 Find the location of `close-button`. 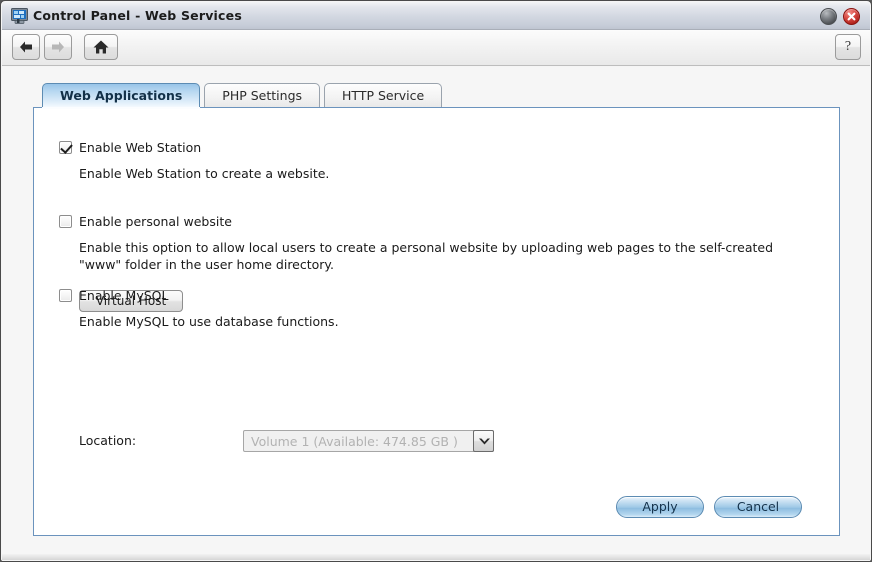

close-button is located at coordinates (851, 16).